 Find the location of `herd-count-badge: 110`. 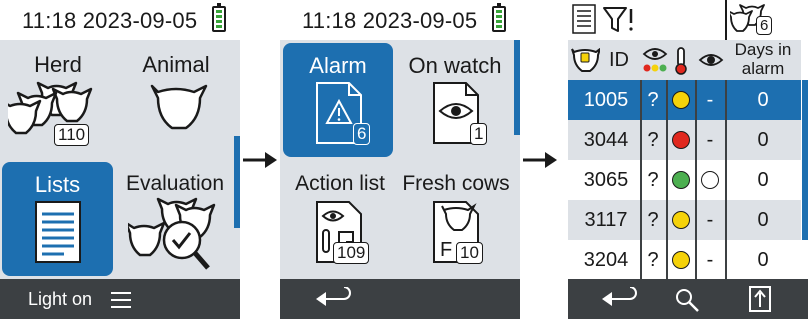

herd-count-badge: 110 is located at coordinates (72, 135).